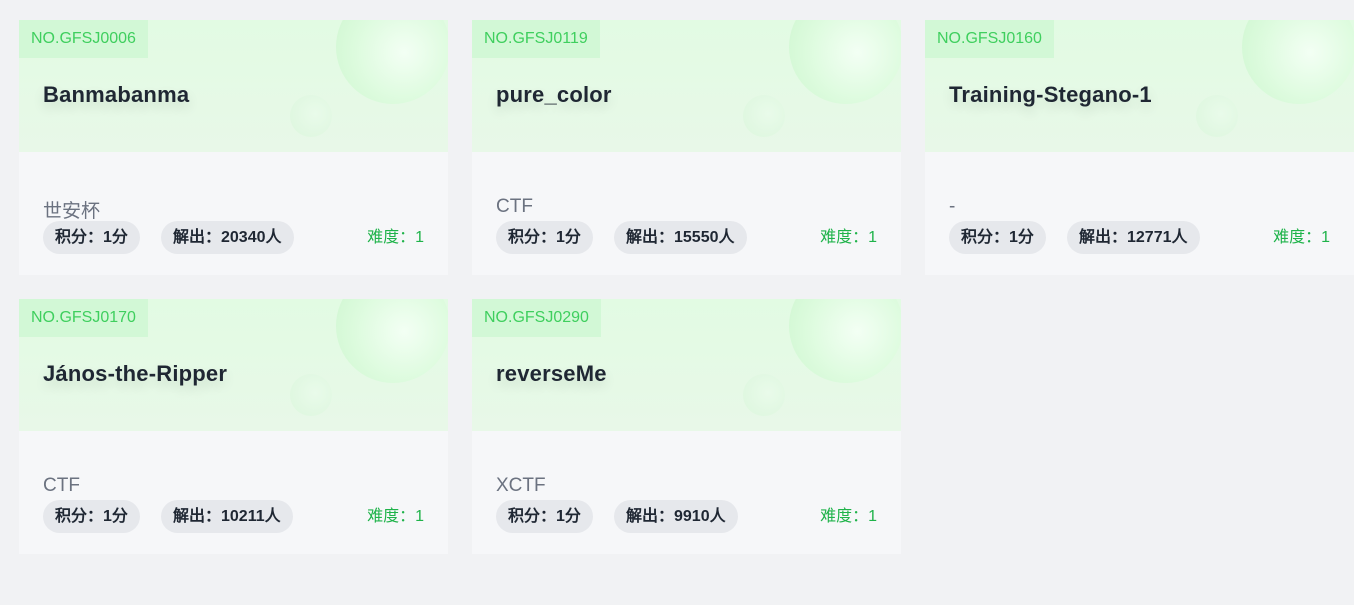 The height and width of the screenshot is (605, 1354). Describe the element at coordinates (536, 39) in the screenshot. I see `challenge-number: NO.GFSJ0119` at that location.